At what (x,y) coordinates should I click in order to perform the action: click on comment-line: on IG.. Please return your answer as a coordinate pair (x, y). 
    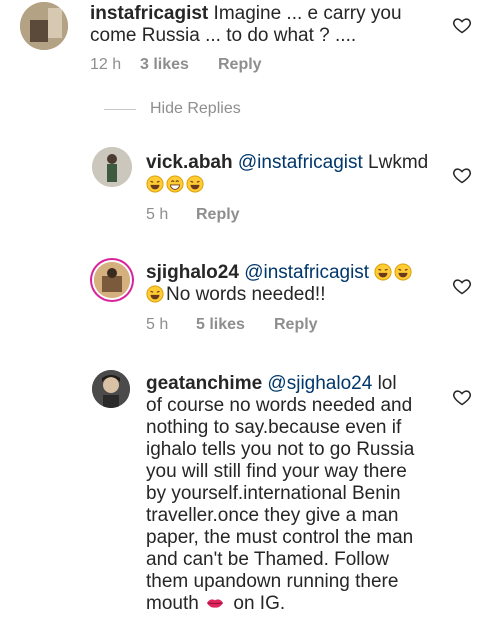
    Looking at the image, I should click on (257, 603).